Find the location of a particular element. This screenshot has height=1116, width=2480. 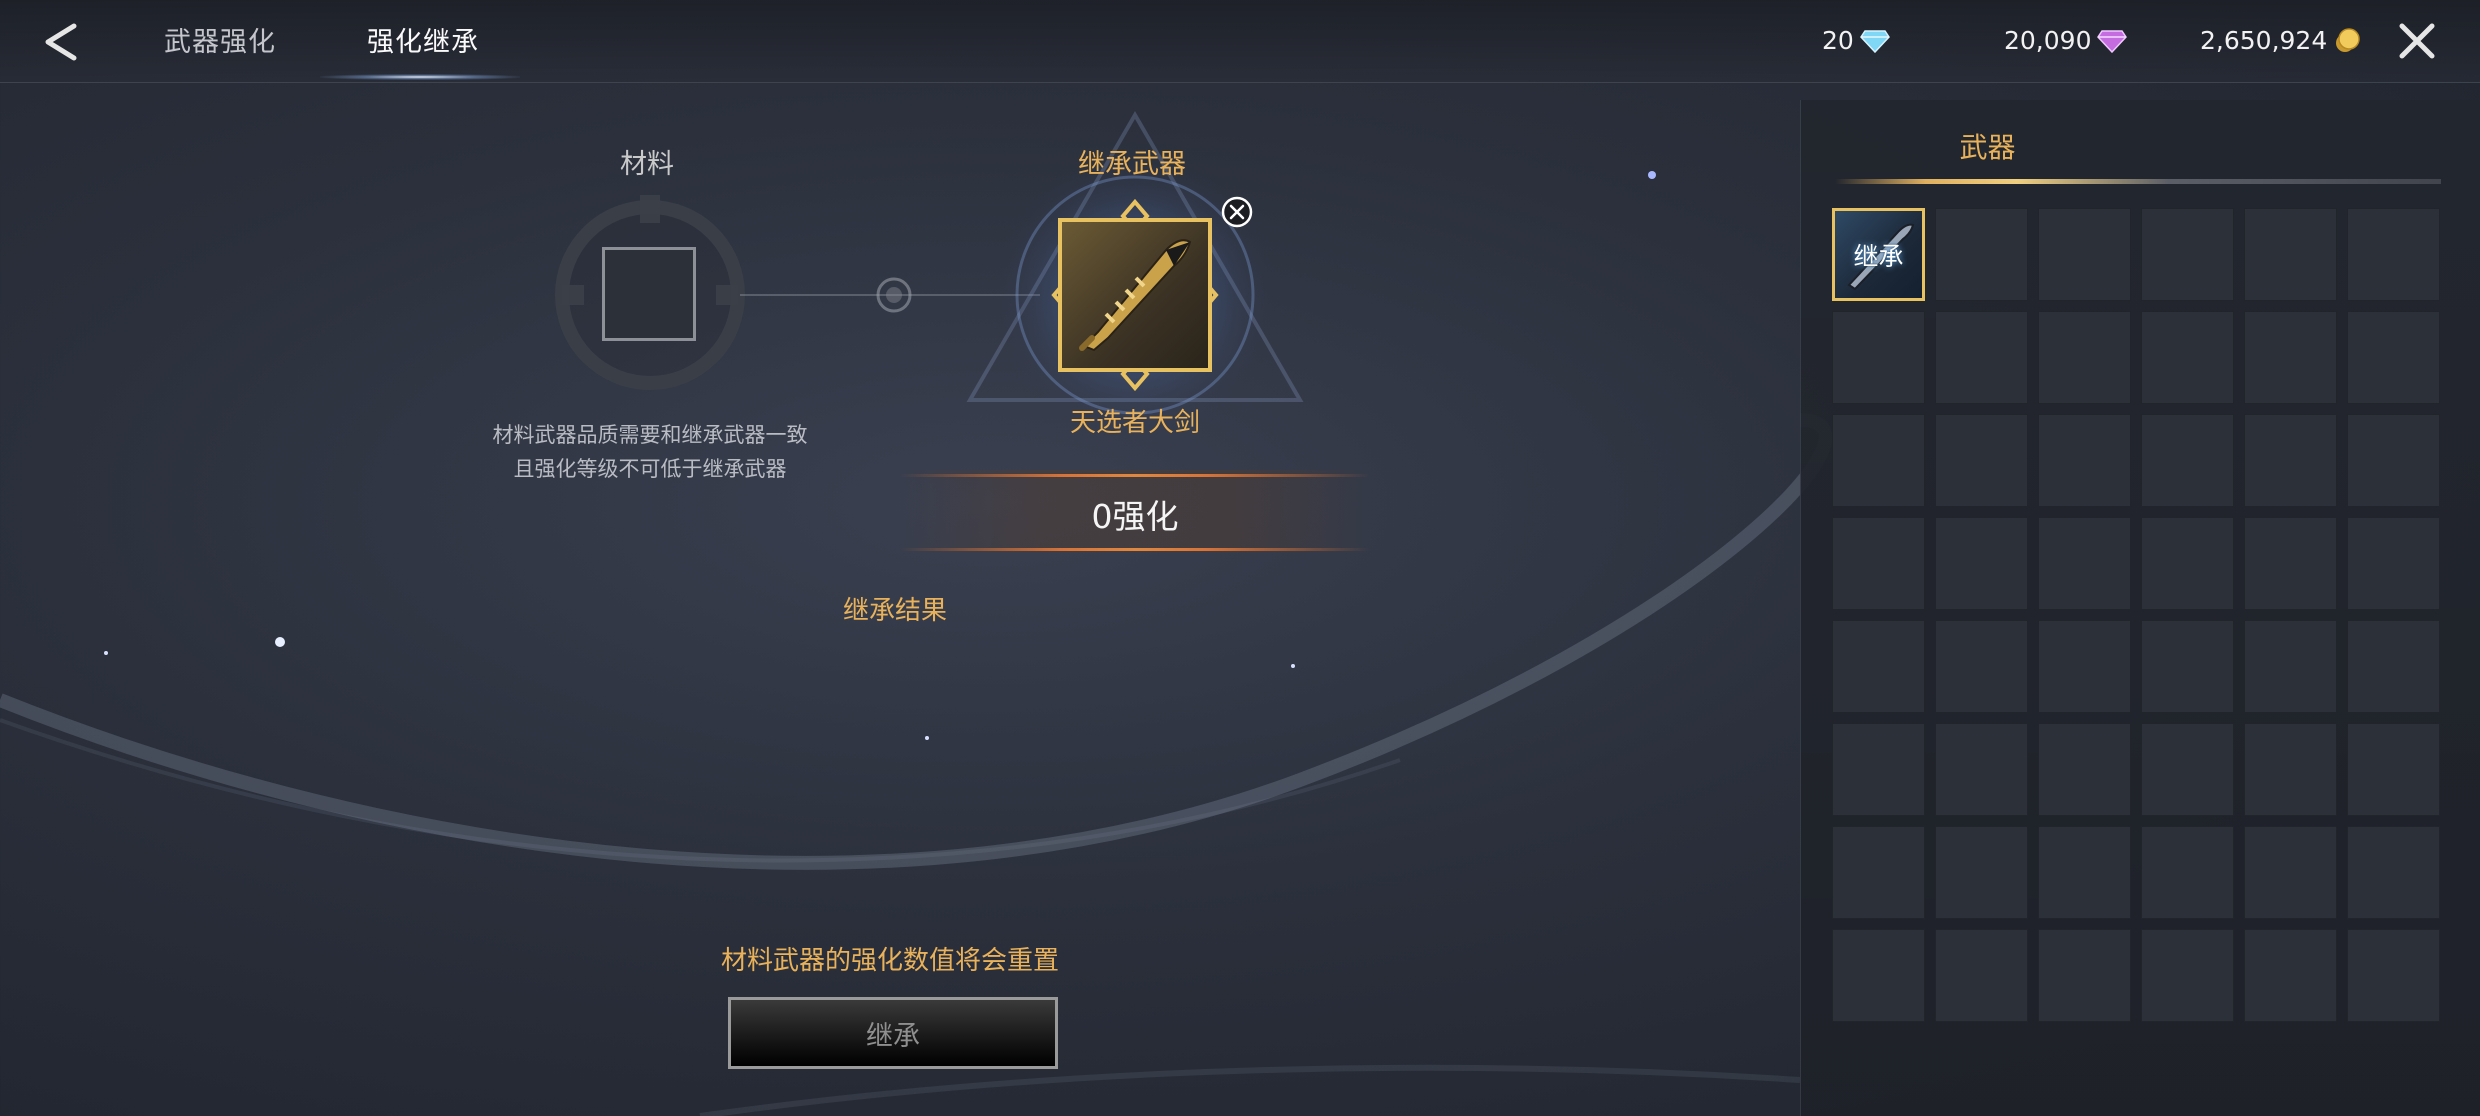

currency-blue-diamond: 20 is located at coordinates (1856, 40).